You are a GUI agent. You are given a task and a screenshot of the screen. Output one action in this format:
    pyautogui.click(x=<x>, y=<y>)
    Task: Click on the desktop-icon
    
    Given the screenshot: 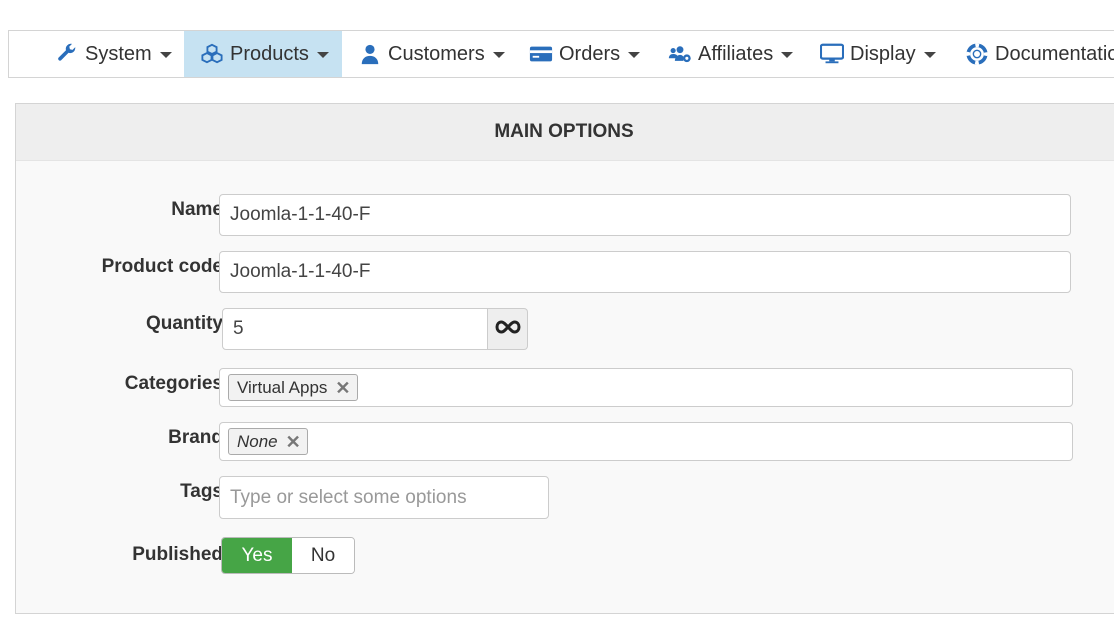 What is the action you would take?
    pyautogui.click(x=832, y=54)
    